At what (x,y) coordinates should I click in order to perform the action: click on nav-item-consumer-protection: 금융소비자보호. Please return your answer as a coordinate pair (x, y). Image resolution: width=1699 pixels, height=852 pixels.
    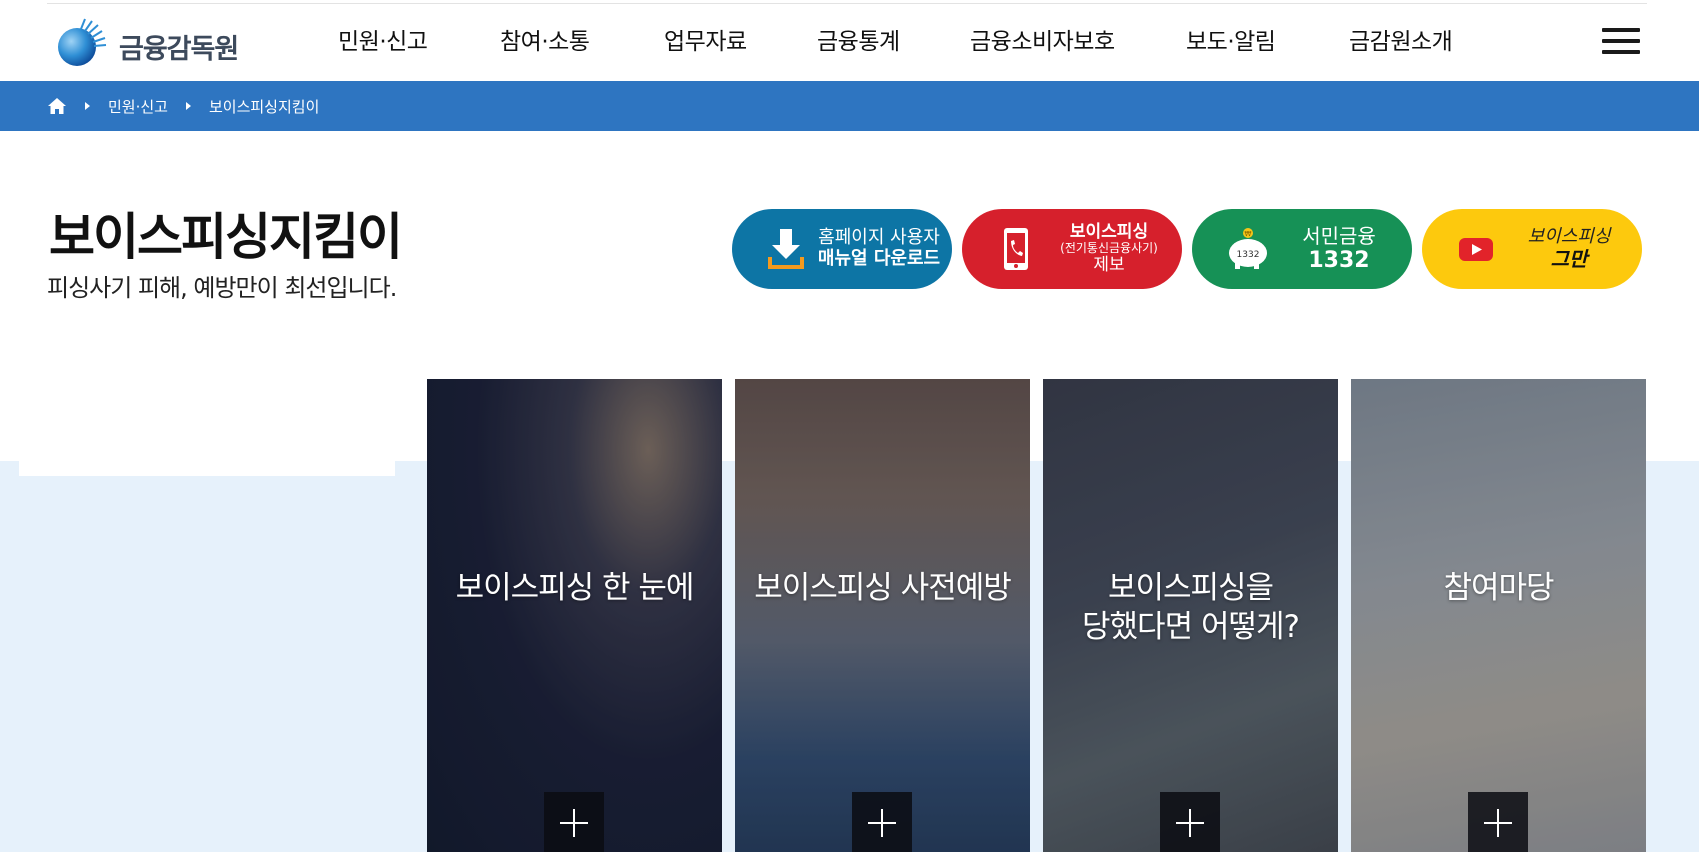
    Looking at the image, I should click on (1042, 39).